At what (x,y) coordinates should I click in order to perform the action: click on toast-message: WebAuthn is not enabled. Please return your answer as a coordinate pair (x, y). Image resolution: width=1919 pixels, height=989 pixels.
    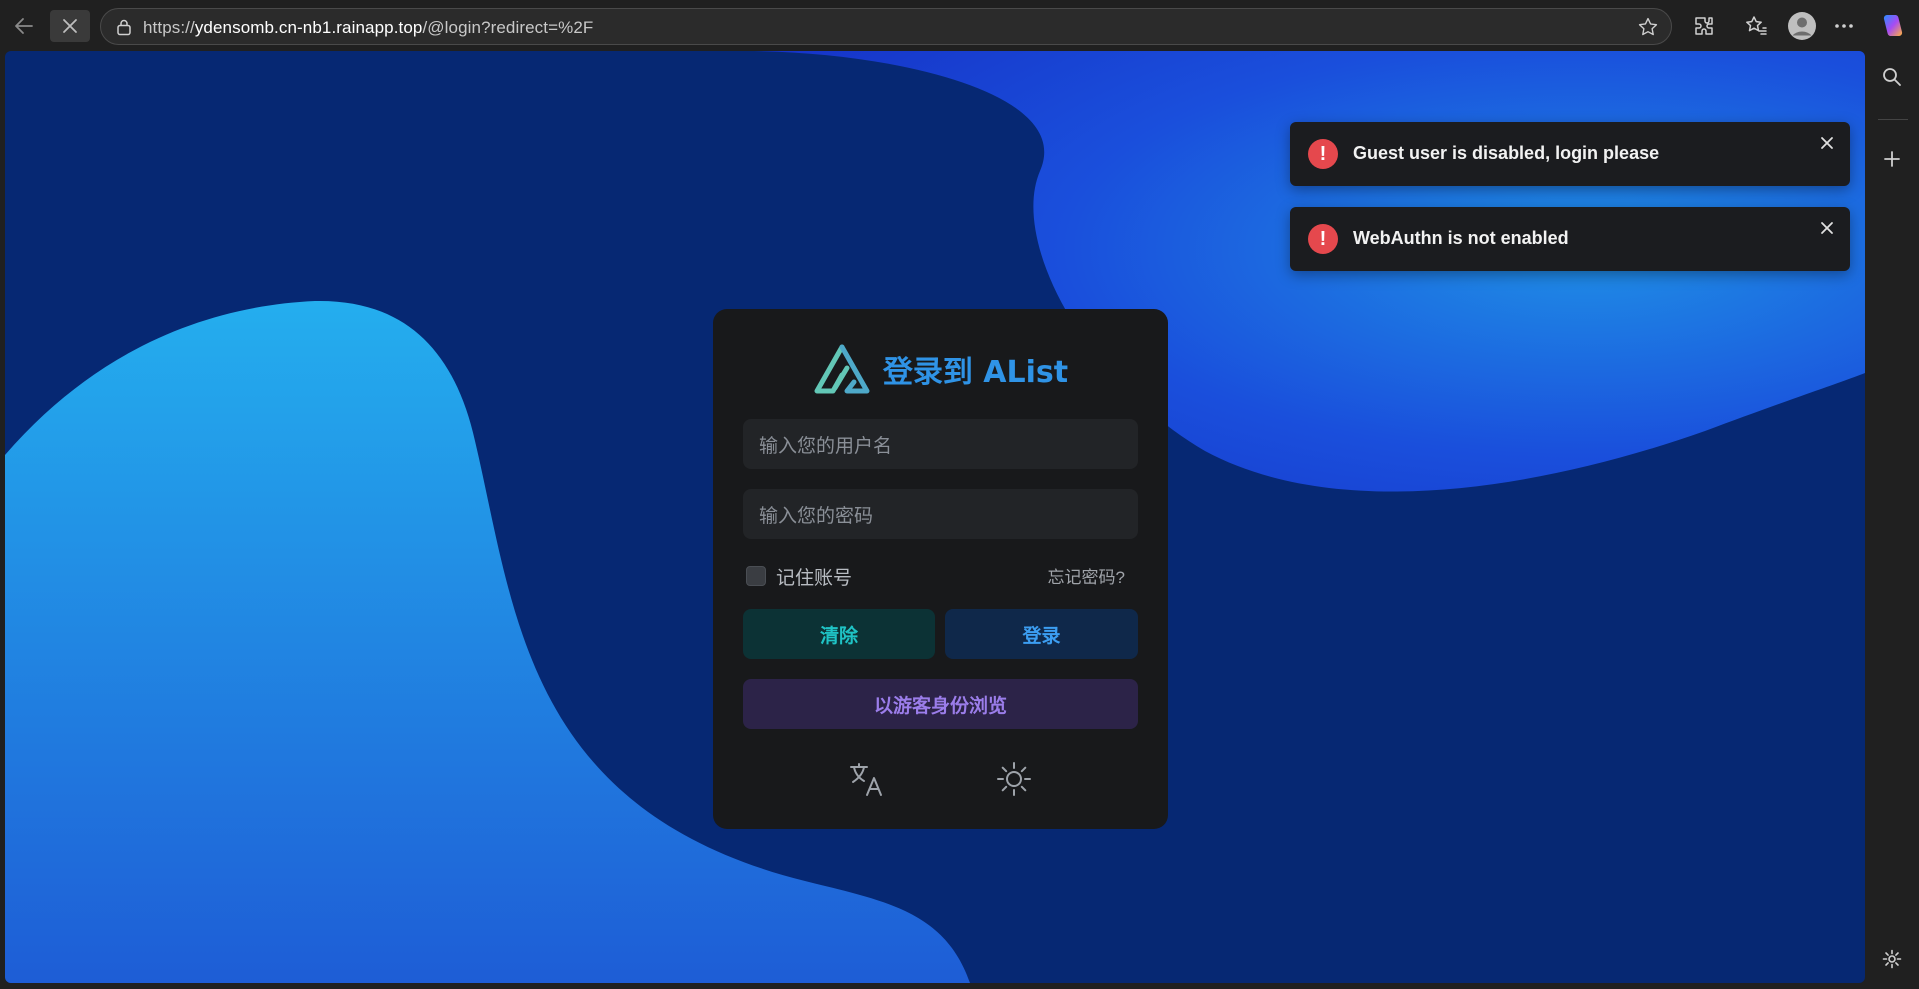
    Looking at the image, I should click on (1461, 238).